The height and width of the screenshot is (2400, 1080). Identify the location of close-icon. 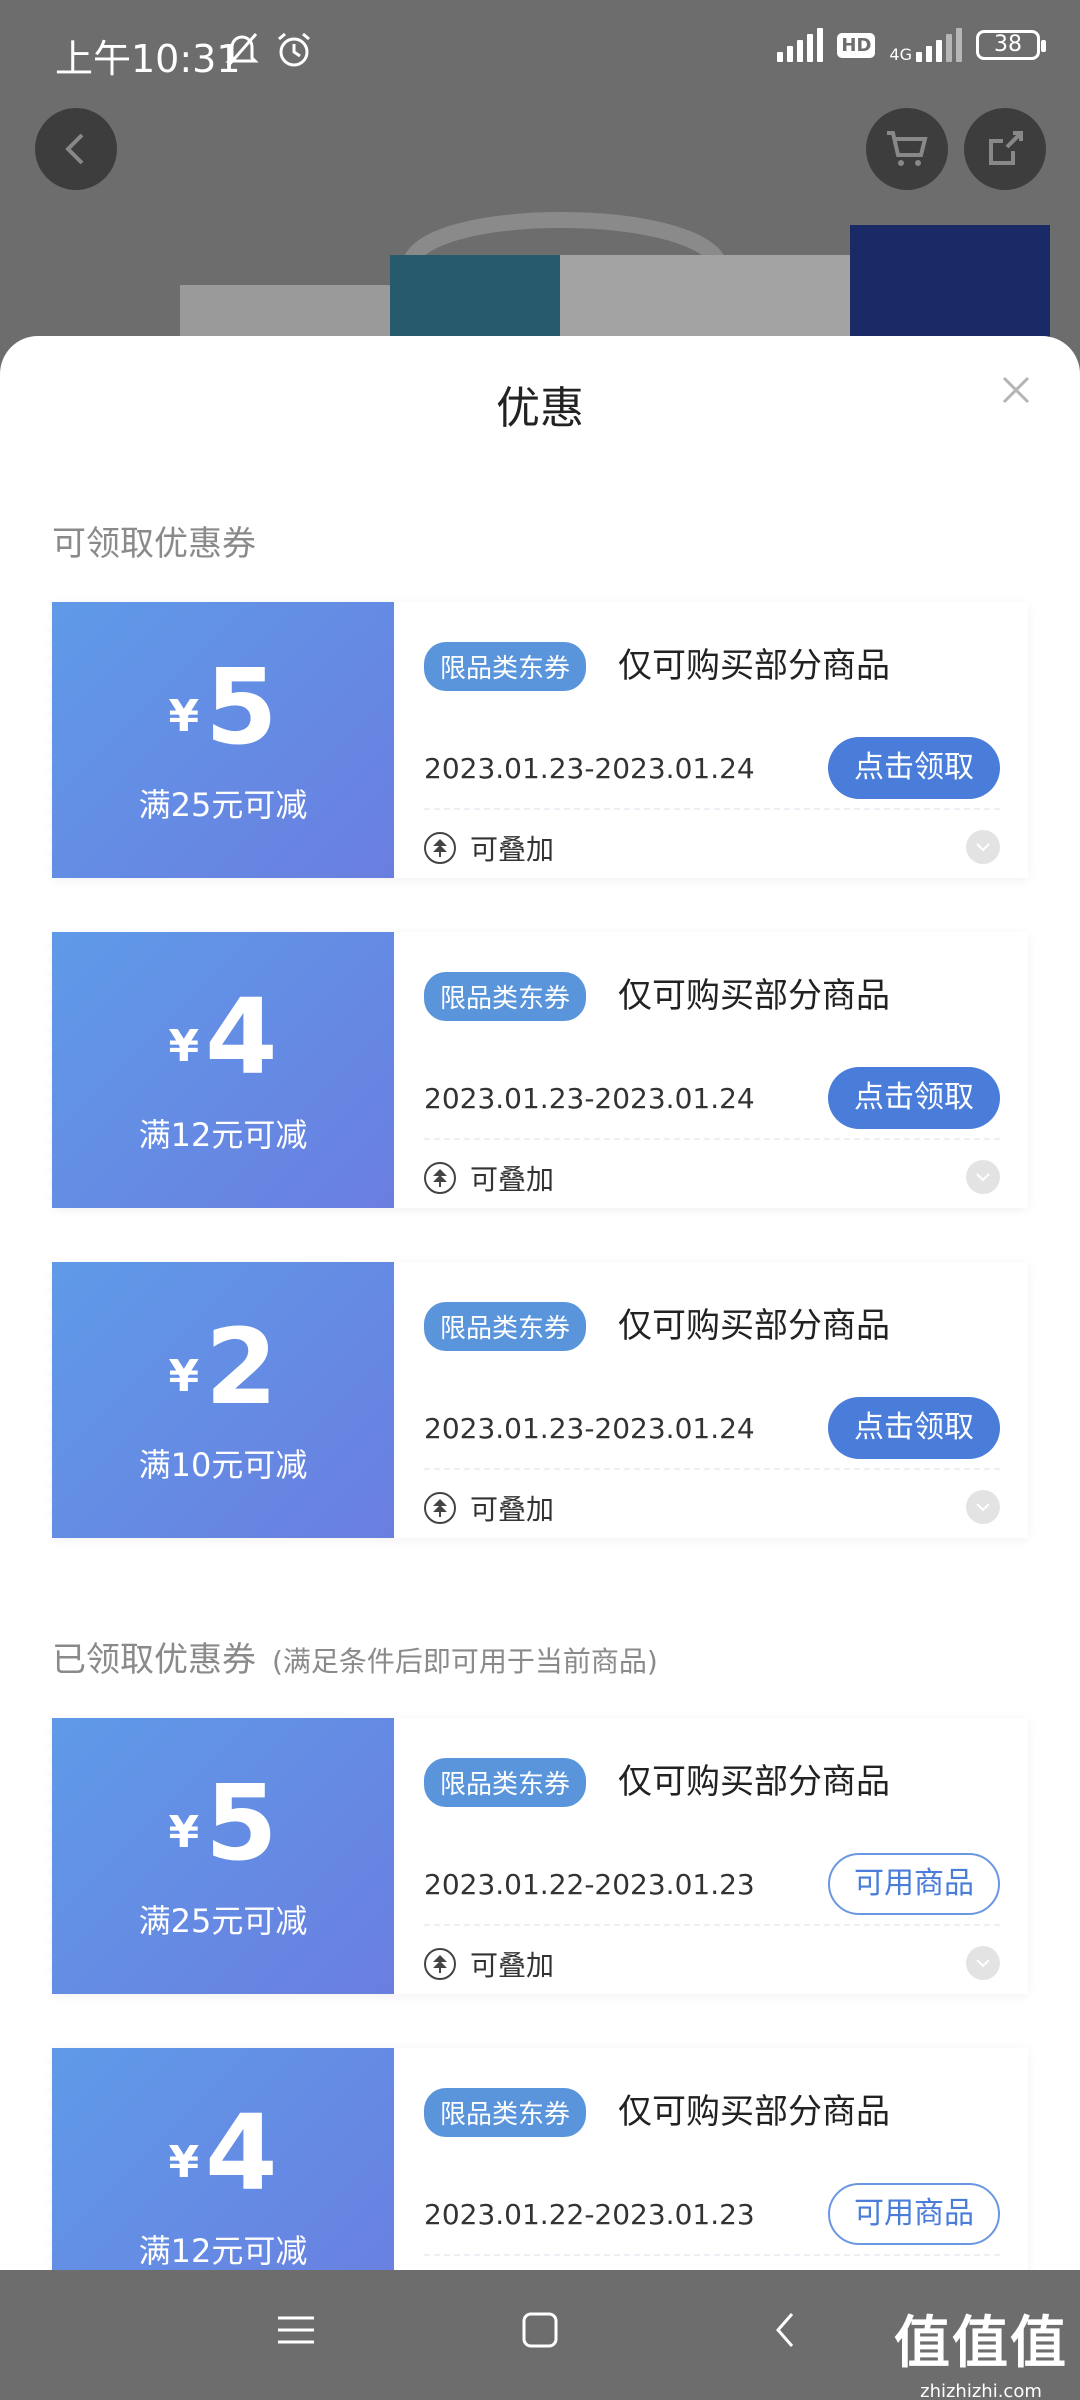
(1016, 390).